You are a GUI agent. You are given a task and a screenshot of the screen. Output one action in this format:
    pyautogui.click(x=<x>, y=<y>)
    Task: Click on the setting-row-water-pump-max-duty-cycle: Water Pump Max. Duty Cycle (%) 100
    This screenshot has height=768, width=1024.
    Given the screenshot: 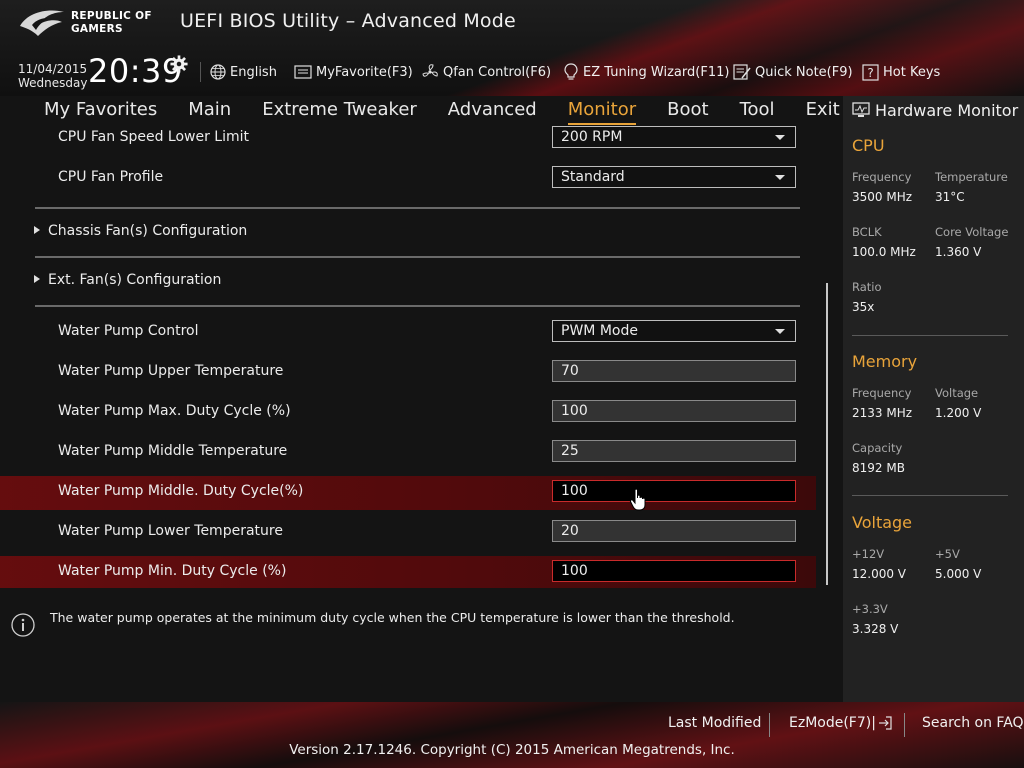 What is the action you would take?
    pyautogui.click(x=408, y=413)
    